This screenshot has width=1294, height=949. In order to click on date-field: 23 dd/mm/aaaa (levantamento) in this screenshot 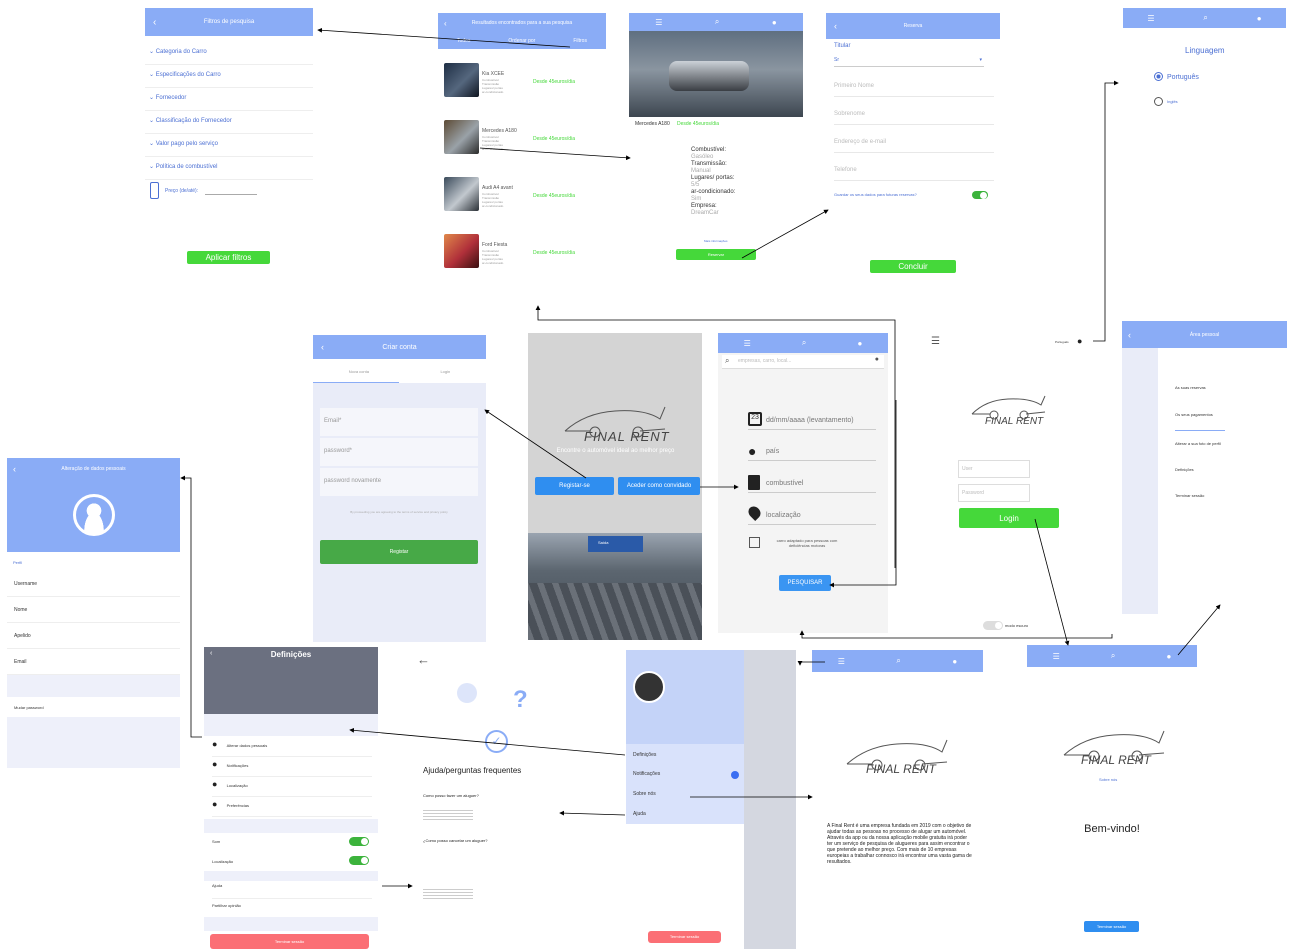, I will do `click(812, 421)`.